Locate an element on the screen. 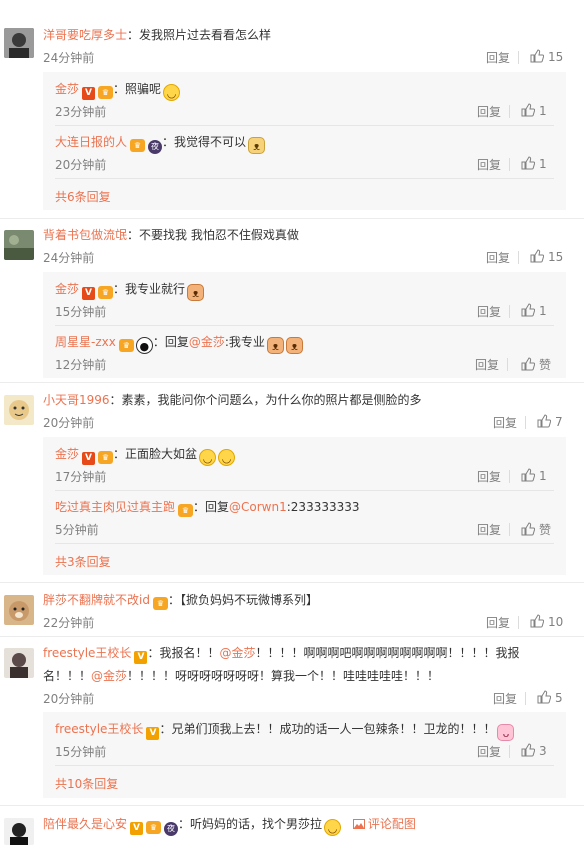  timestamp: 22分钟前 is located at coordinates (69, 623).